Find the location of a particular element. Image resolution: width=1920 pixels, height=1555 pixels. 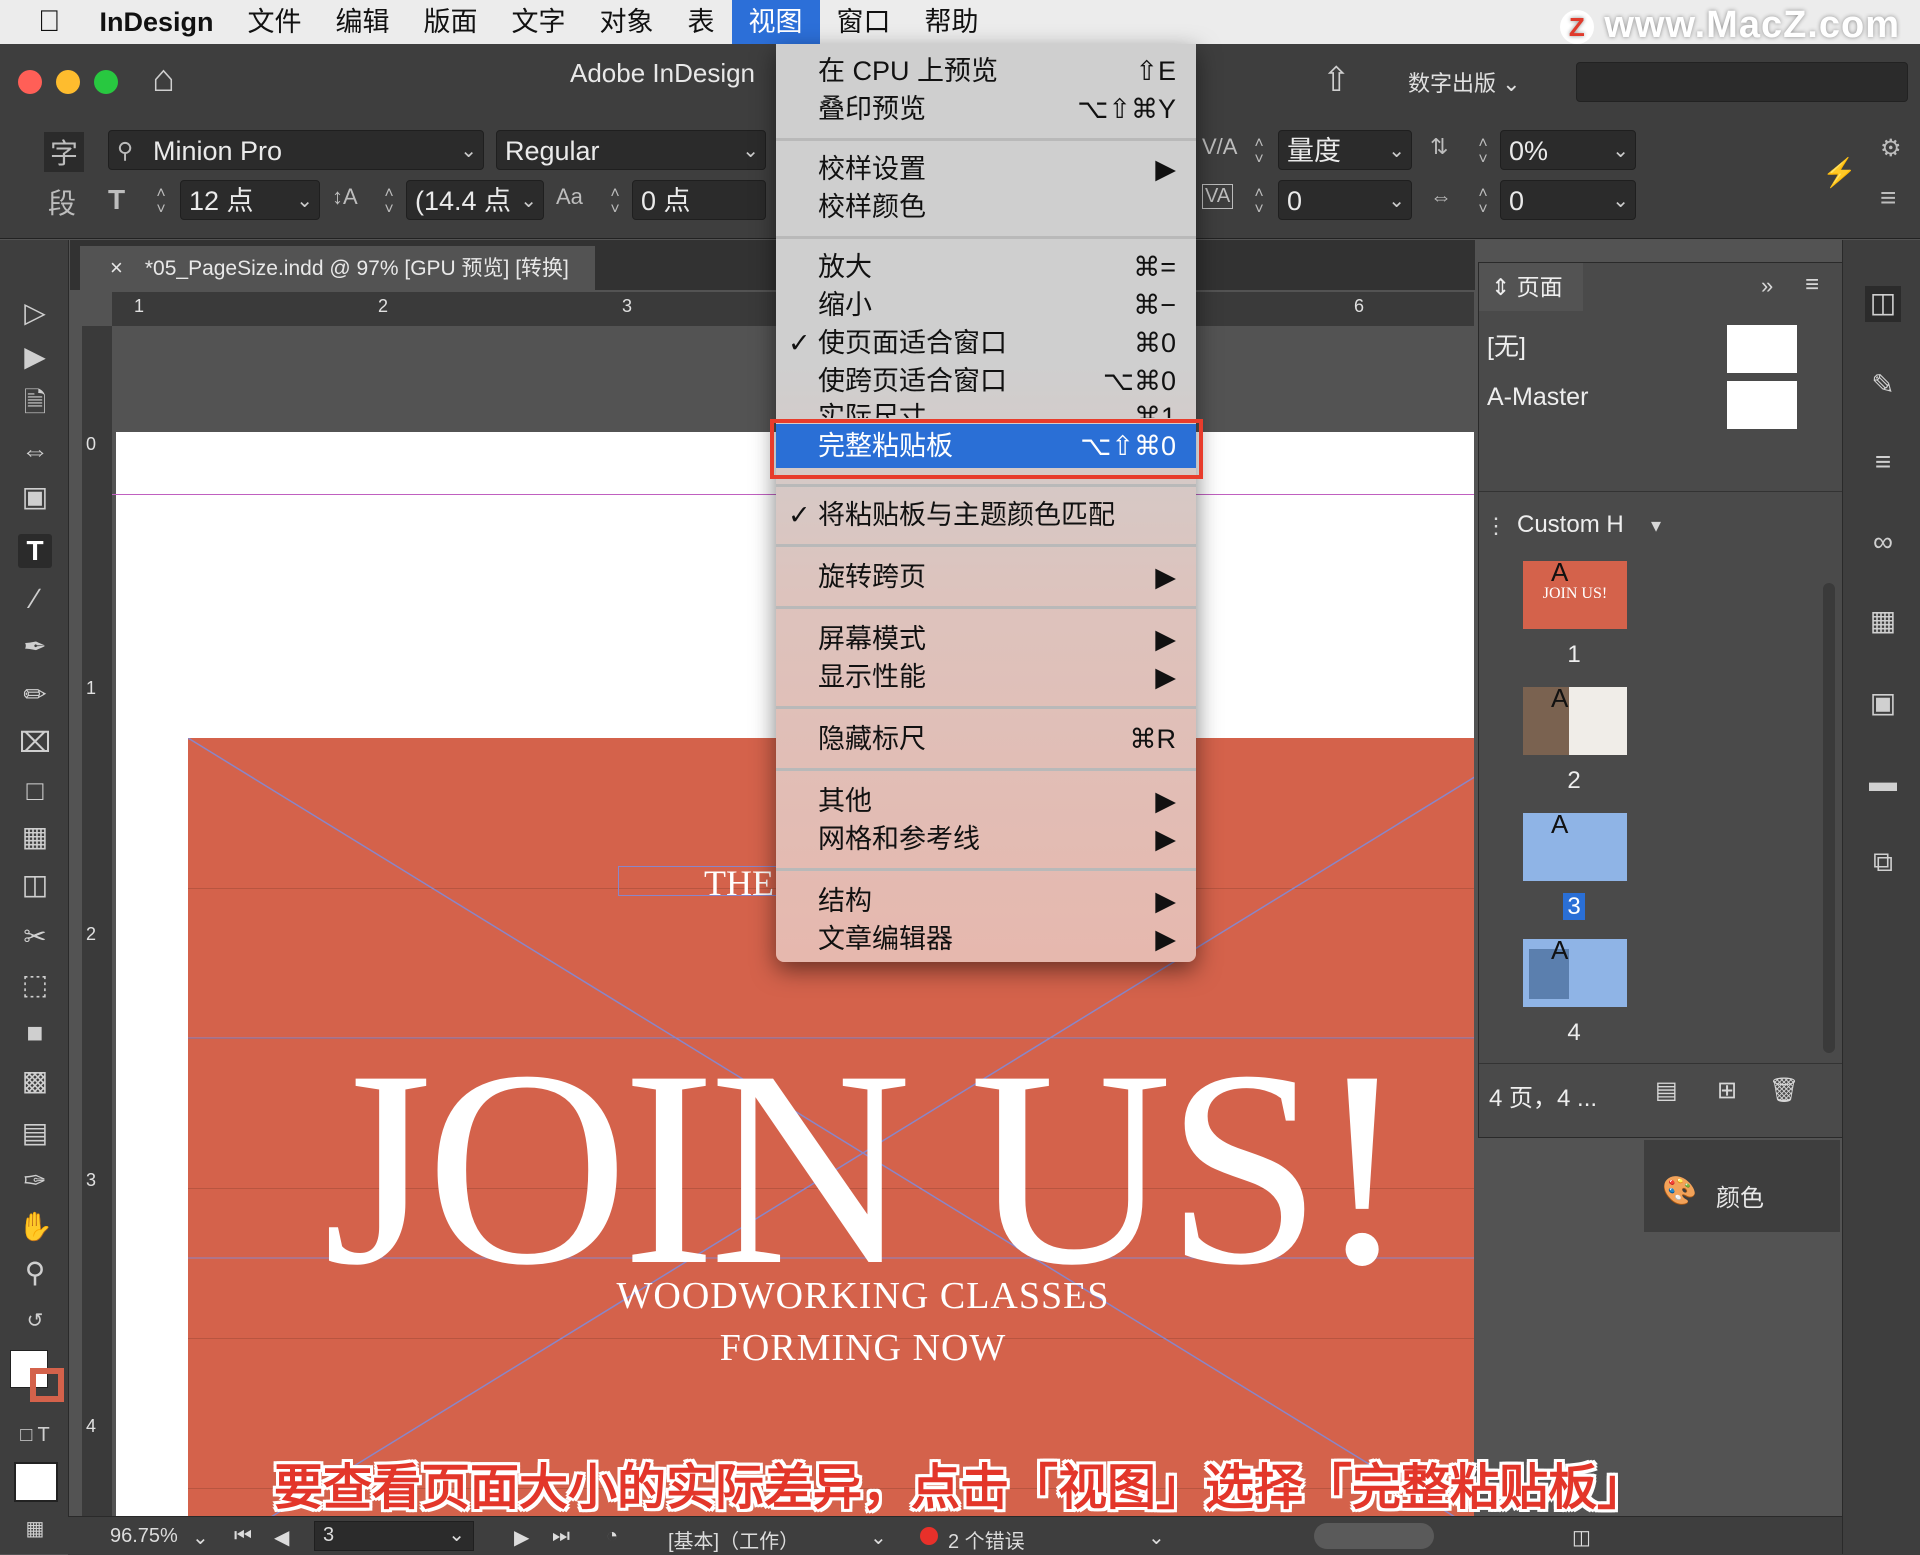

baseline-stepper: ˄ ˅ is located at coordinates (615, 202).